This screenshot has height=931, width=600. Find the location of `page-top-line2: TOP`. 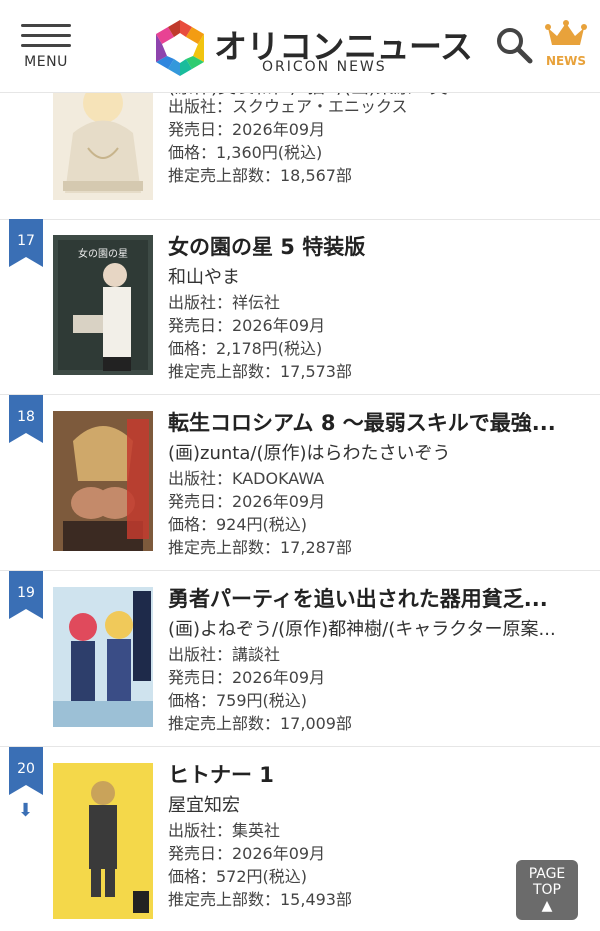

page-top-line2: TOP is located at coordinates (546, 890).